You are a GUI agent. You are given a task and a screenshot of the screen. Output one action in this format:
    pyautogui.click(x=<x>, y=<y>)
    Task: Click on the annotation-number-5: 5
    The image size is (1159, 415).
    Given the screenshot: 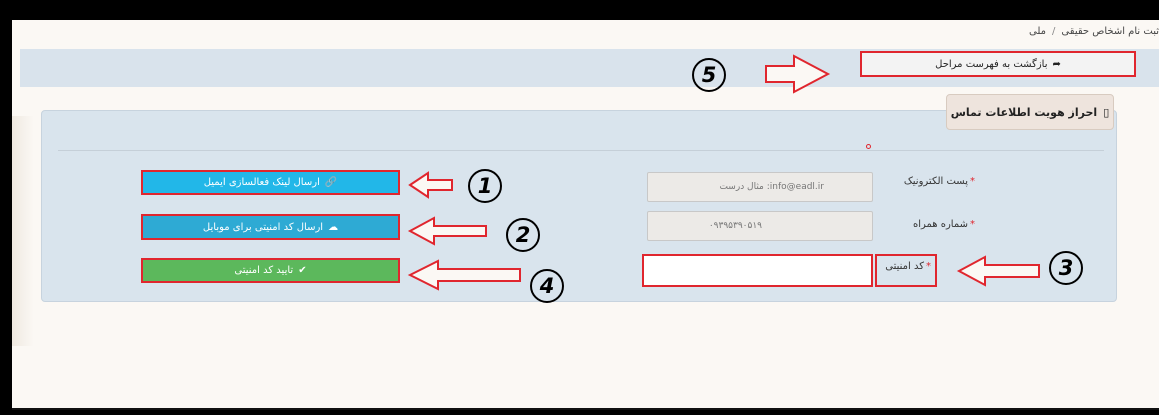 What is the action you would take?
    pyautogui.click(x=709, y=75)
    